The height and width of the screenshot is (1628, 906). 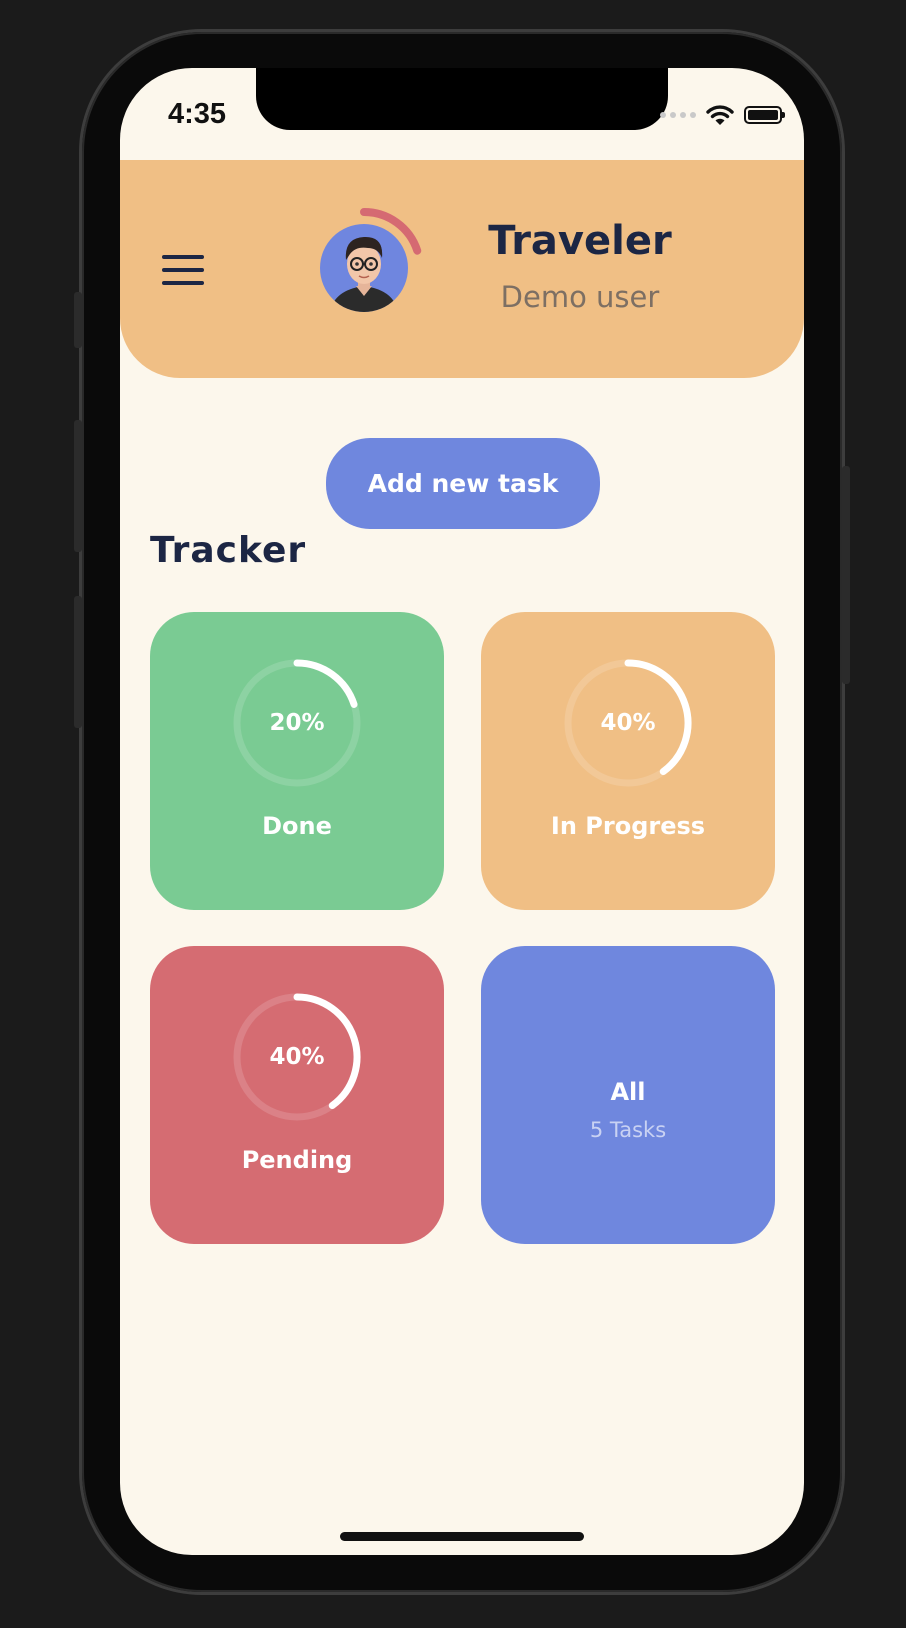 What do you see at coordinates (462, 269) in the screenshot?
I see `profile-header: Traveler Demo user` at bounding box center [462, 269].